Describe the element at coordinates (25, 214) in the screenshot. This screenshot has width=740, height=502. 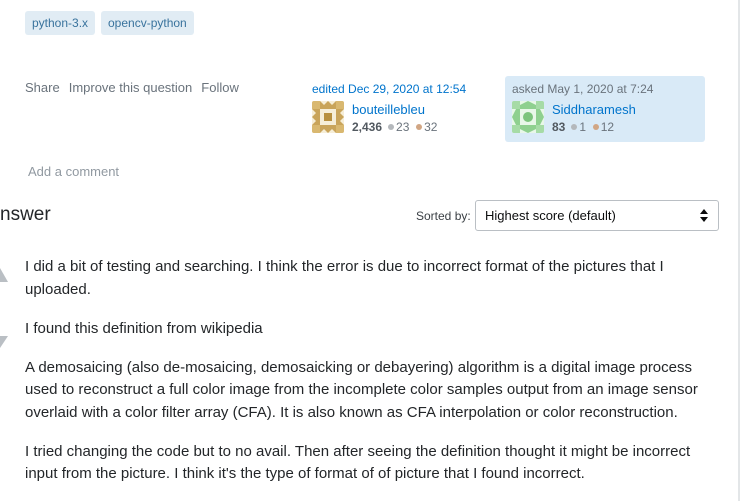
I see `answers-heading: nswer` at that location.